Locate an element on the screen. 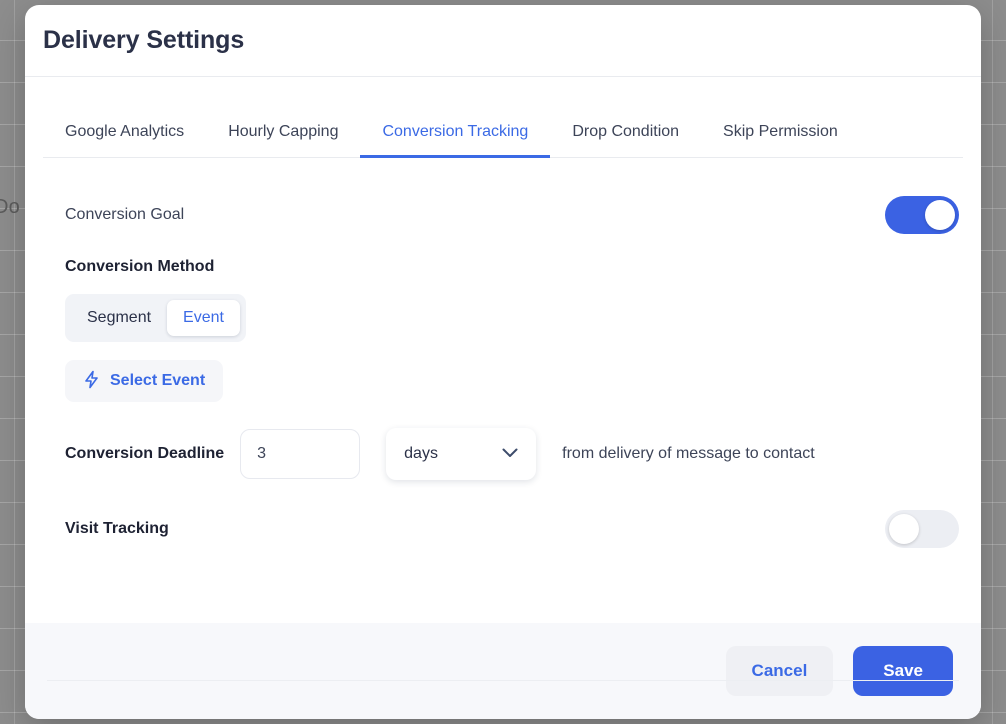  conversion-method-segmented-control: Segment Event is located at coordinates (155, 318).